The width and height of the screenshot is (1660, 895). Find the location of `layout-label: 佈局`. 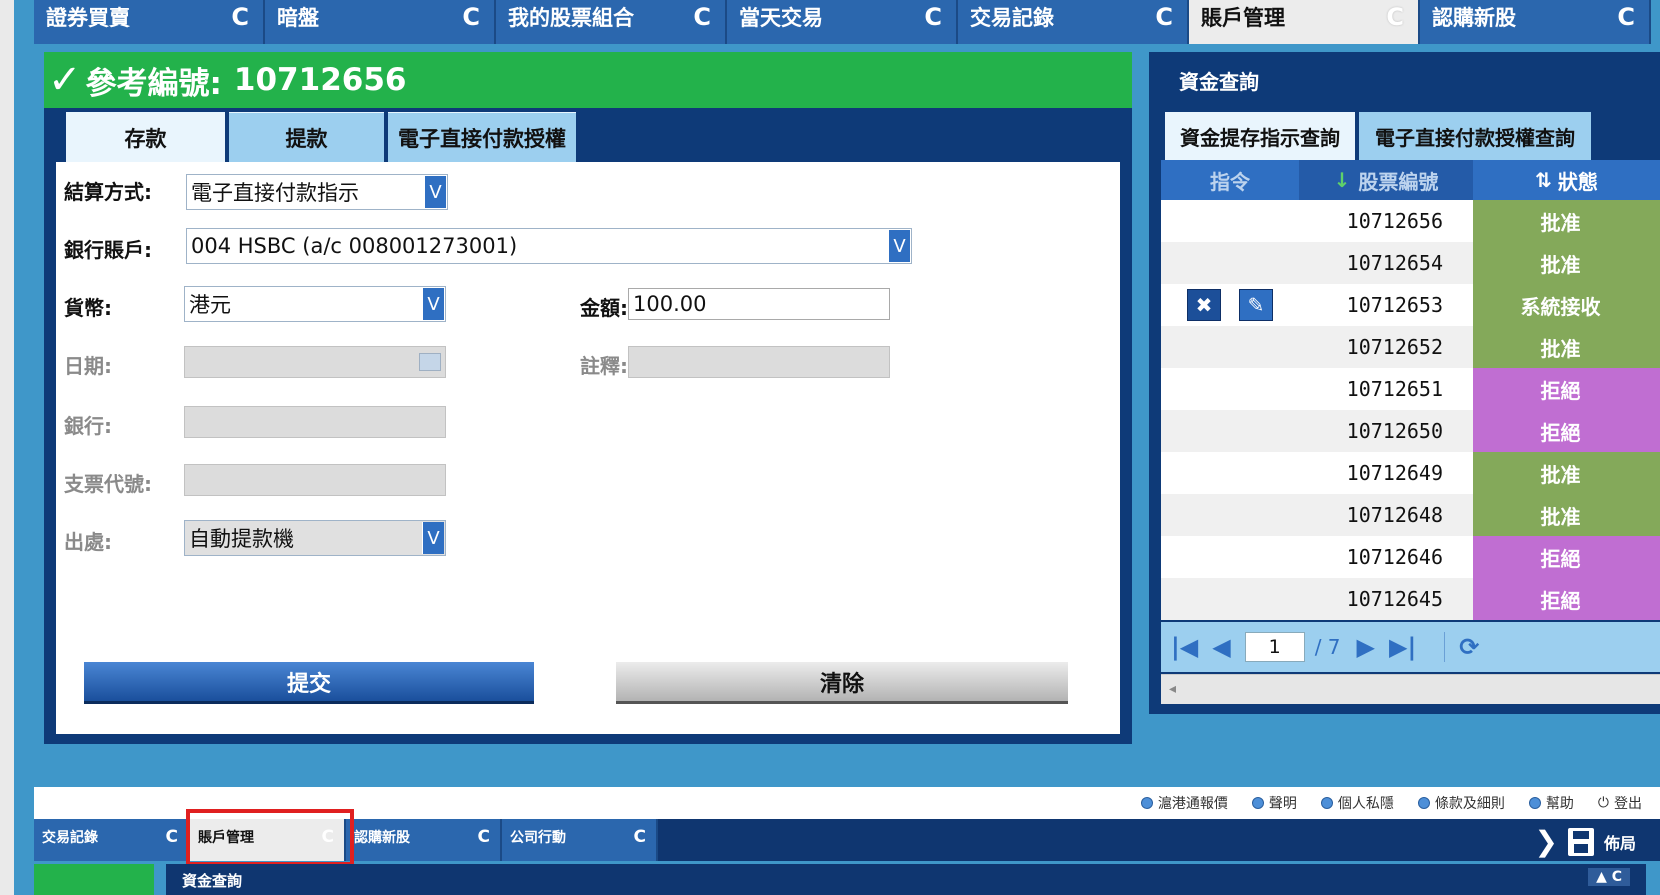

layout-label: 佈局 is located at coordinates (1620, 842).